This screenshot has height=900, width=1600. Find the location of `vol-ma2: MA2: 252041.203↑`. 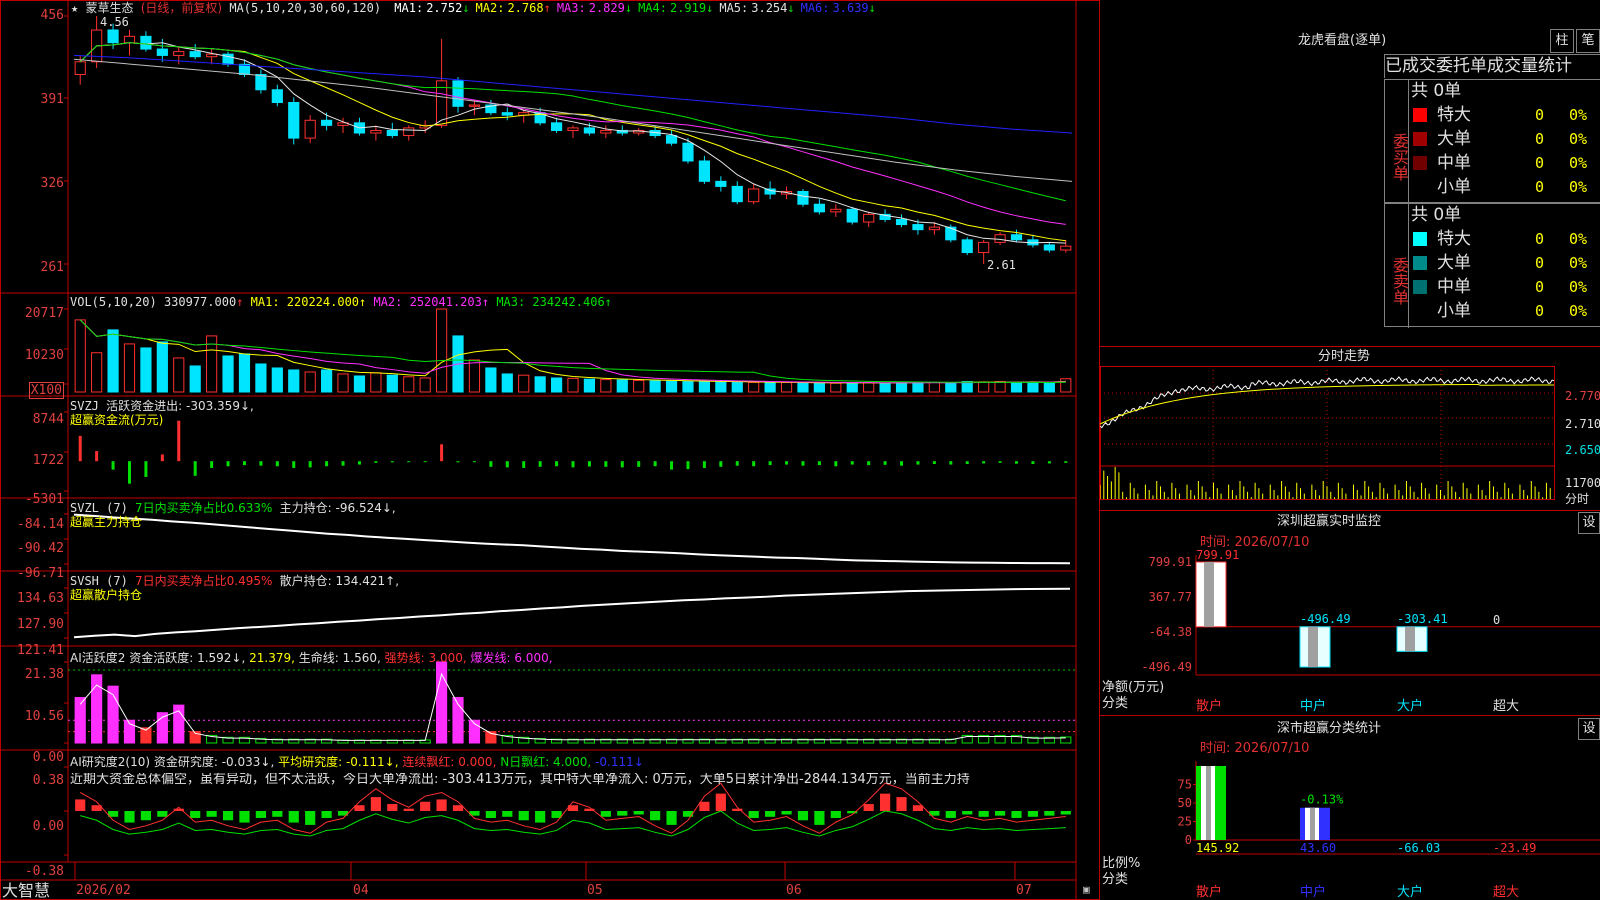

vol-ma2: MA2: 252041.203↑ is located at coordinates (431, 302).